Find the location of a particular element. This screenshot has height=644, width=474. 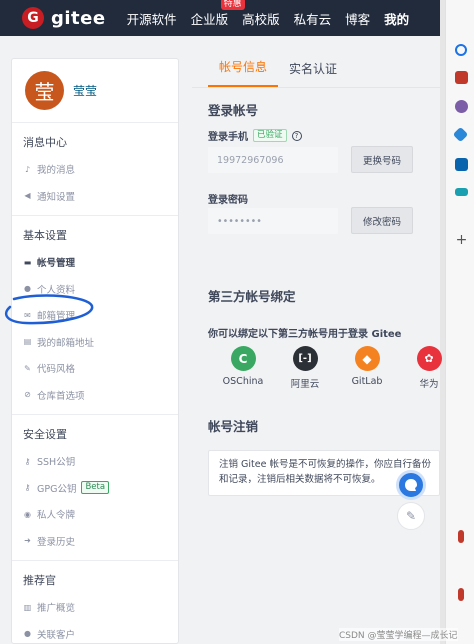

nav-links: 开源软件 企业版 特惠 高校版 私有云 博客 我的 is located at coordinates (275, 18).